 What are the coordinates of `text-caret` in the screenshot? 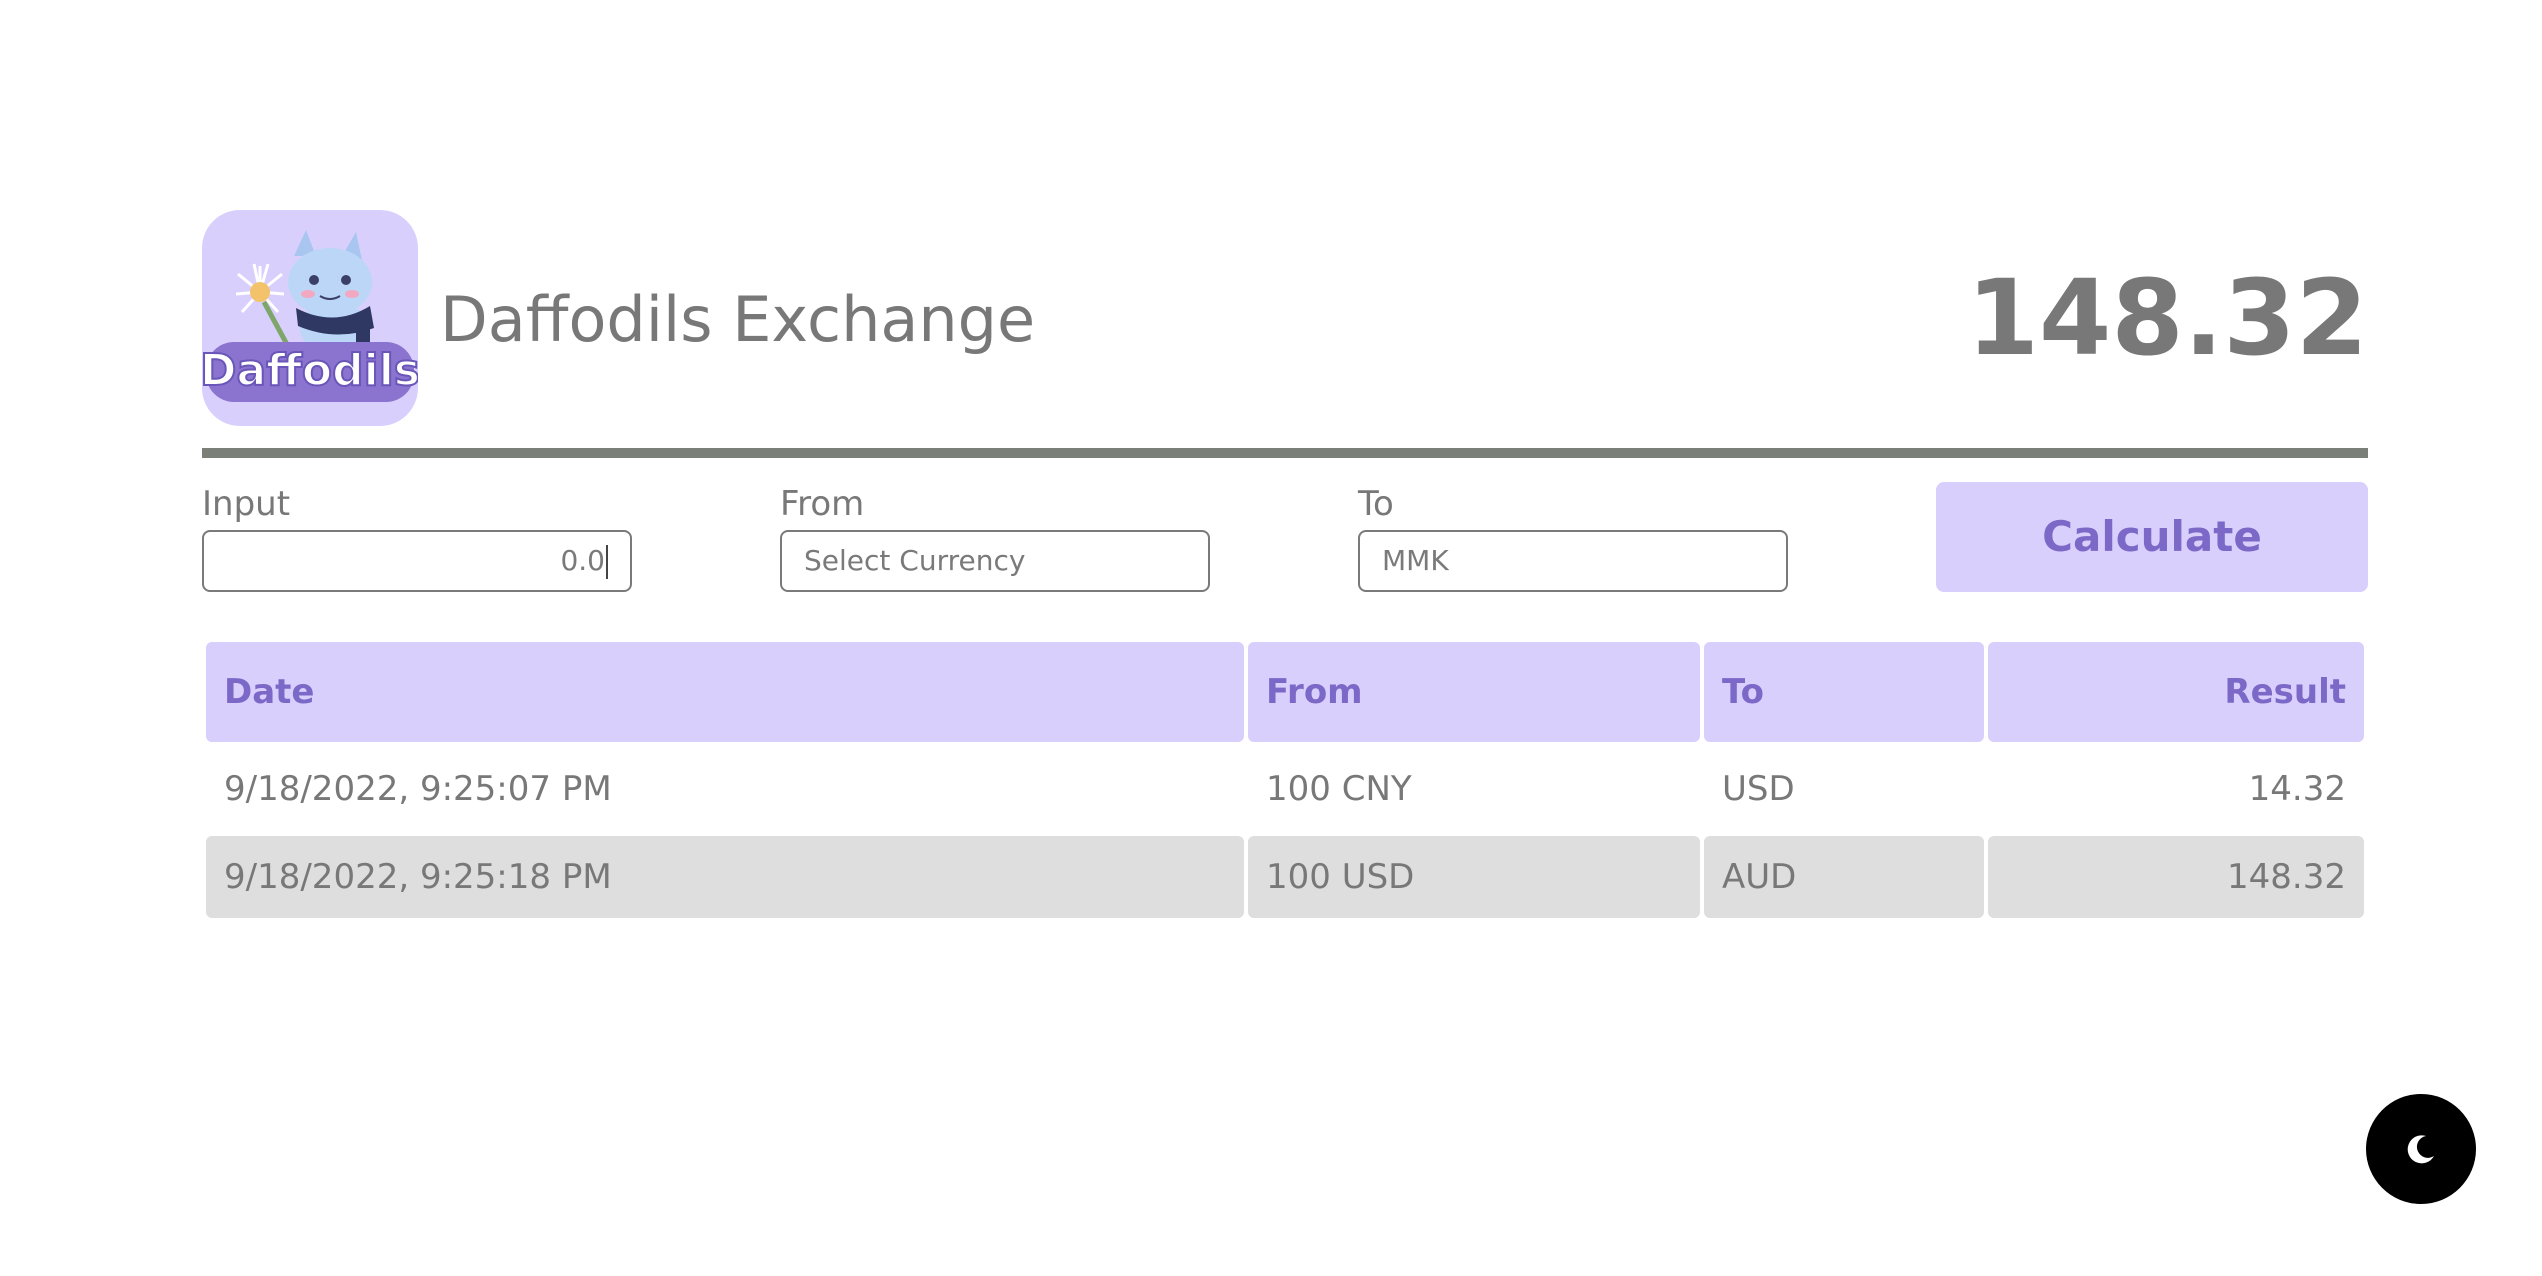 It's located at (607, 562).